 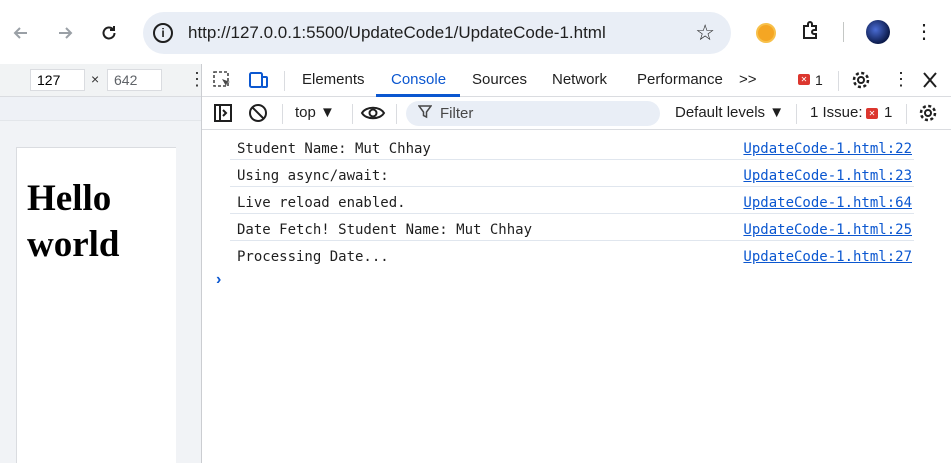 I want to click on arrow-right-icon, so click(x=66, y=33).